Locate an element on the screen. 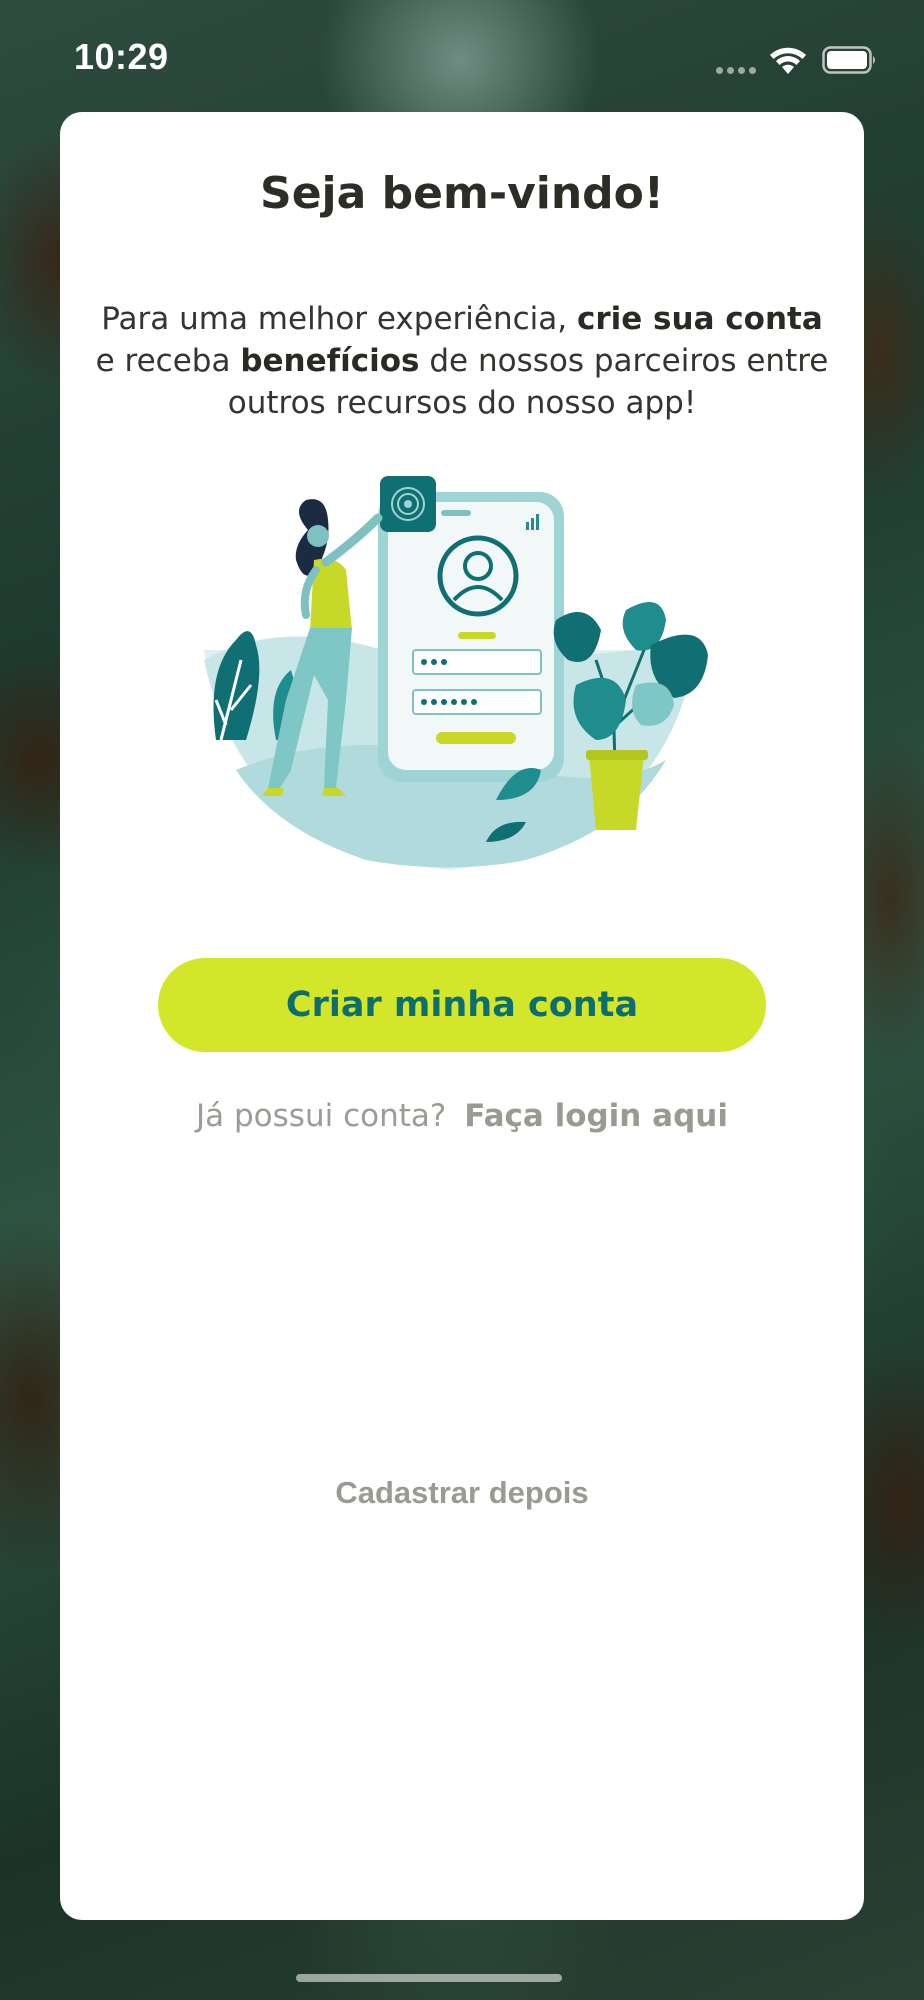 Image resolution: width=924 pixels, height=2000 pixels. status-time: 10:29 is located at coordinates (121, 56).